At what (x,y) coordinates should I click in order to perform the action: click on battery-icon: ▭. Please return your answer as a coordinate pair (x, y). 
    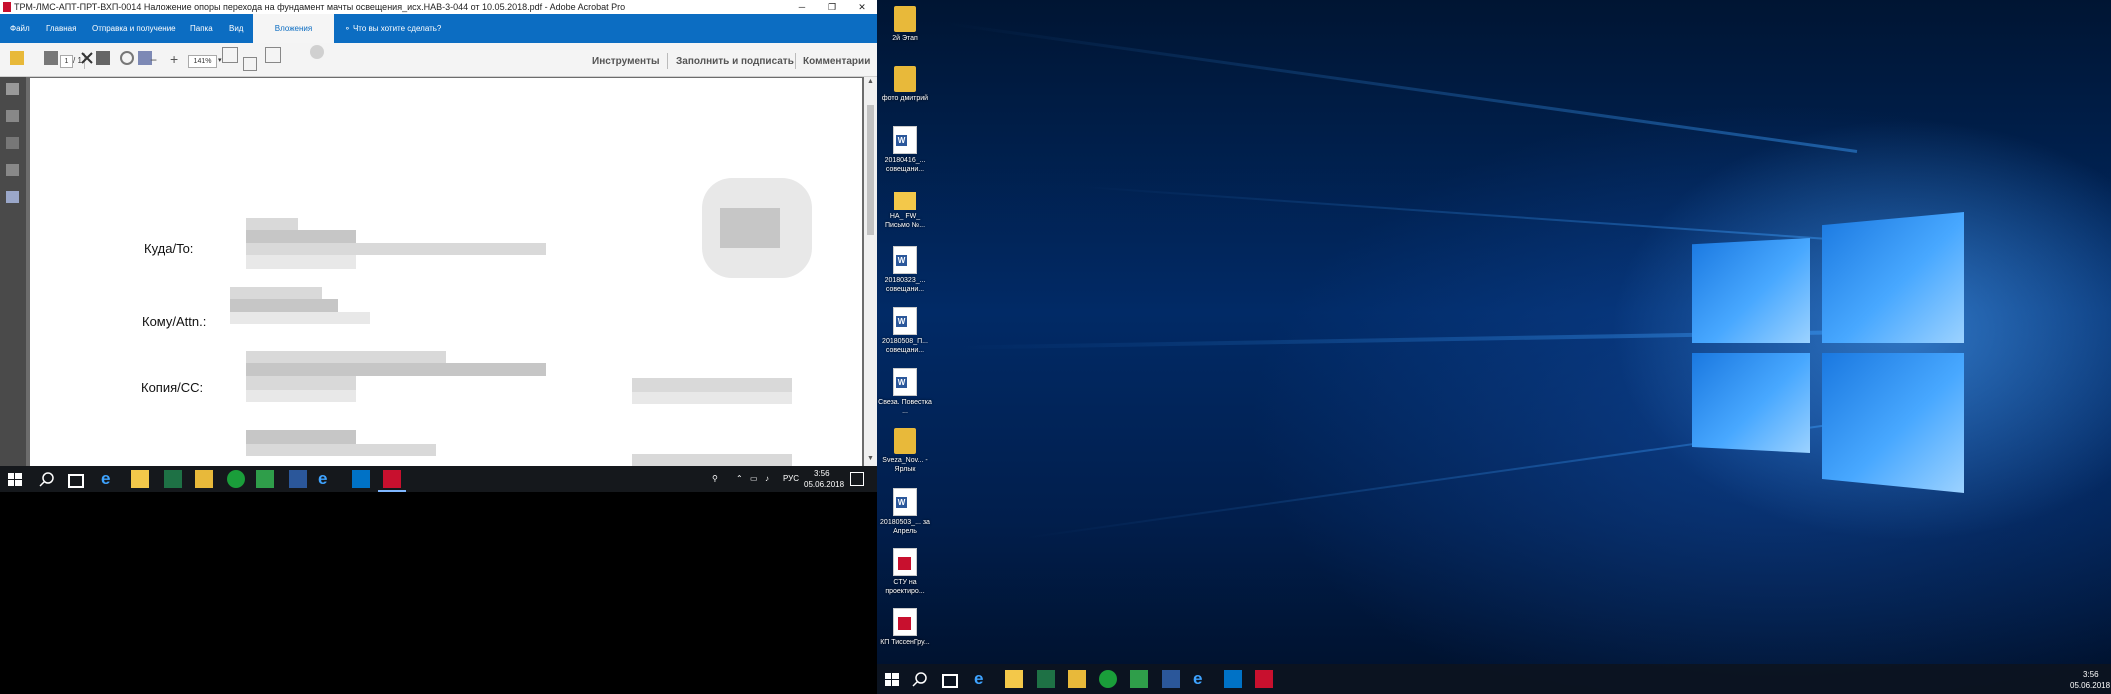
    Looking at the image, I should click on (754, 478).